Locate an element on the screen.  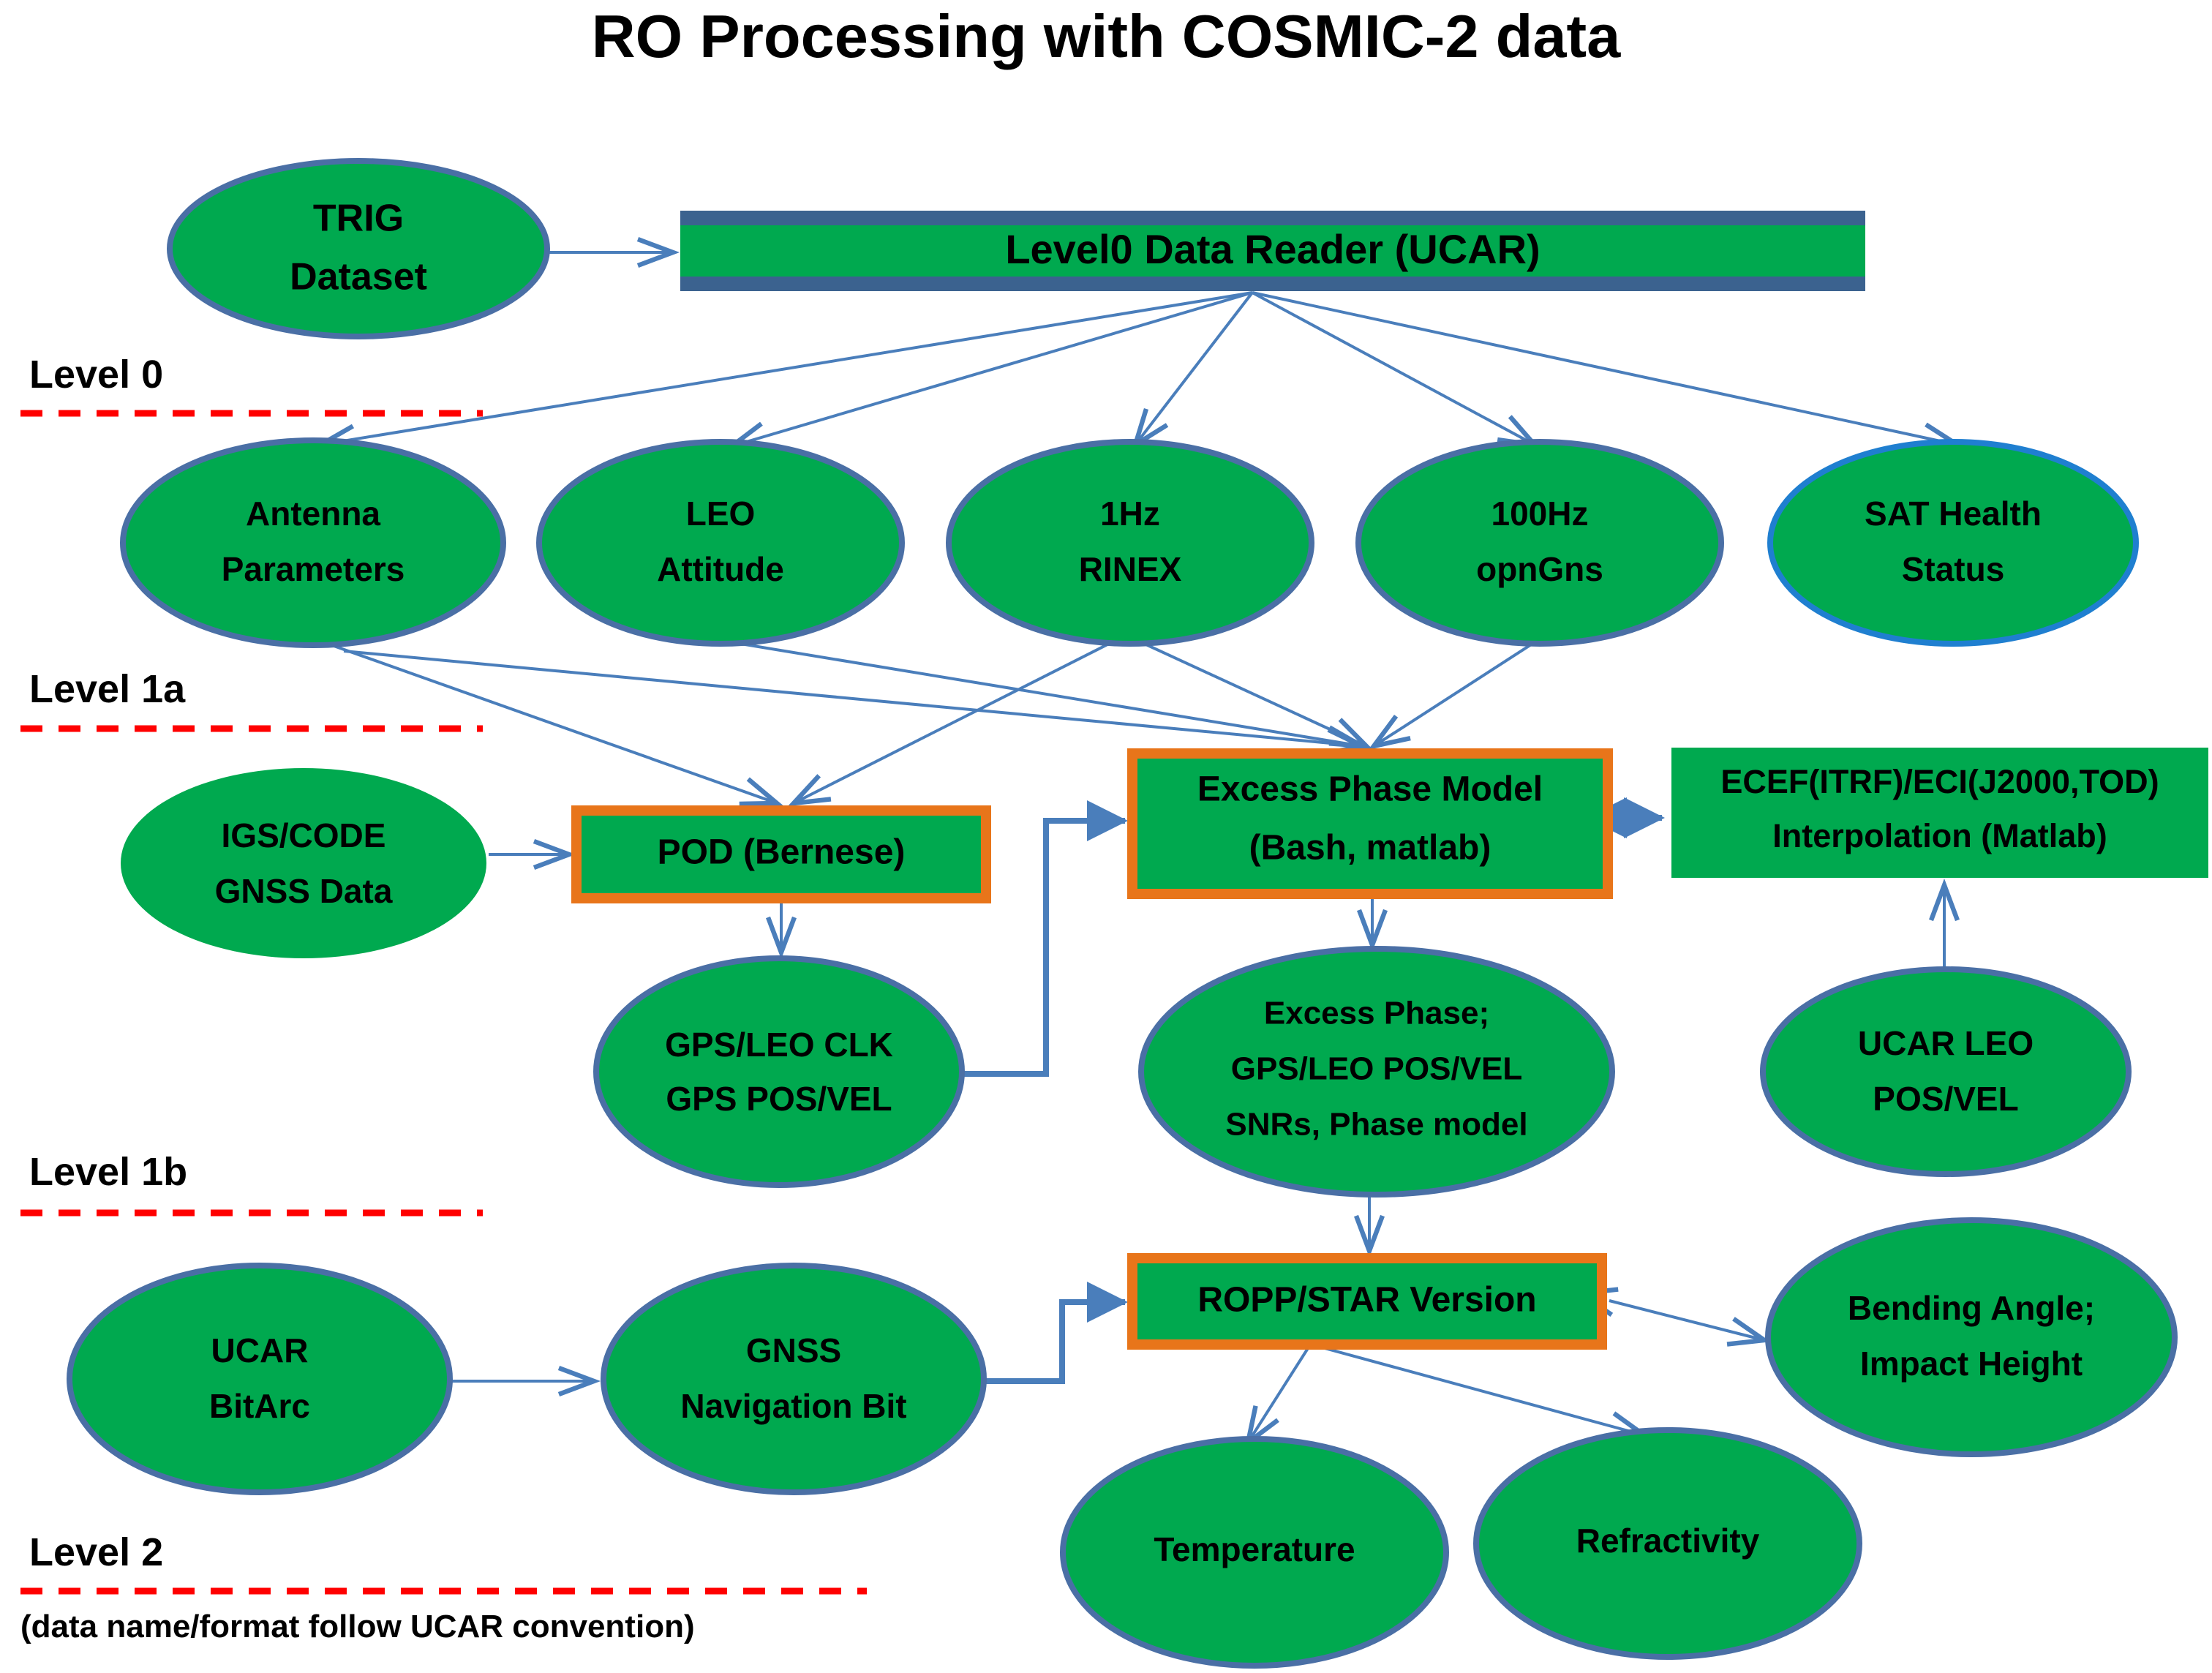
node-level0-data-reader: Level0 Data Reader (UCAR) is located at coordinates (1272, 251).